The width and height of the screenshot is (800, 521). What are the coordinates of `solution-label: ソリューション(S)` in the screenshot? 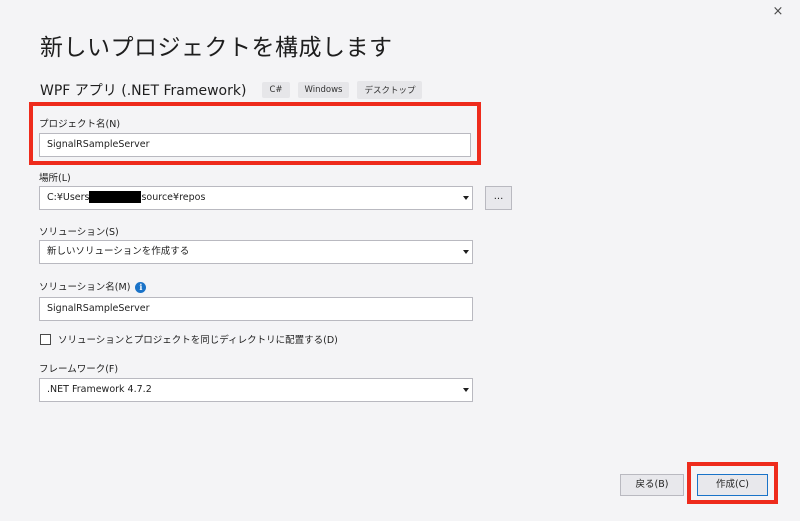 It's located at (79, 232).